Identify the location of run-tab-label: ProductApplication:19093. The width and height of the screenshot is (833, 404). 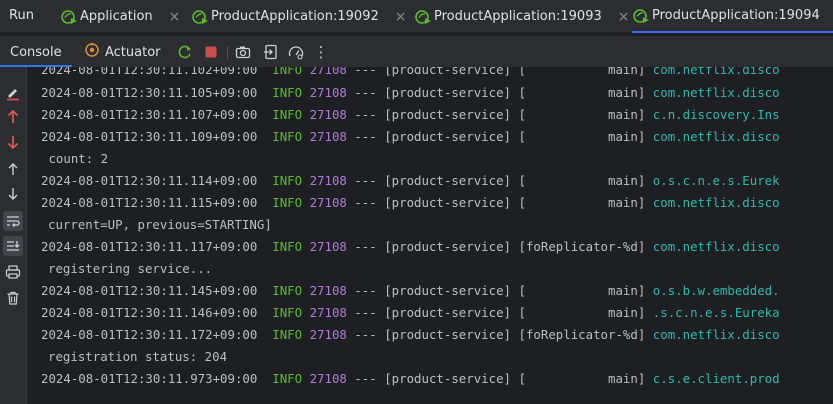
(518, 16).